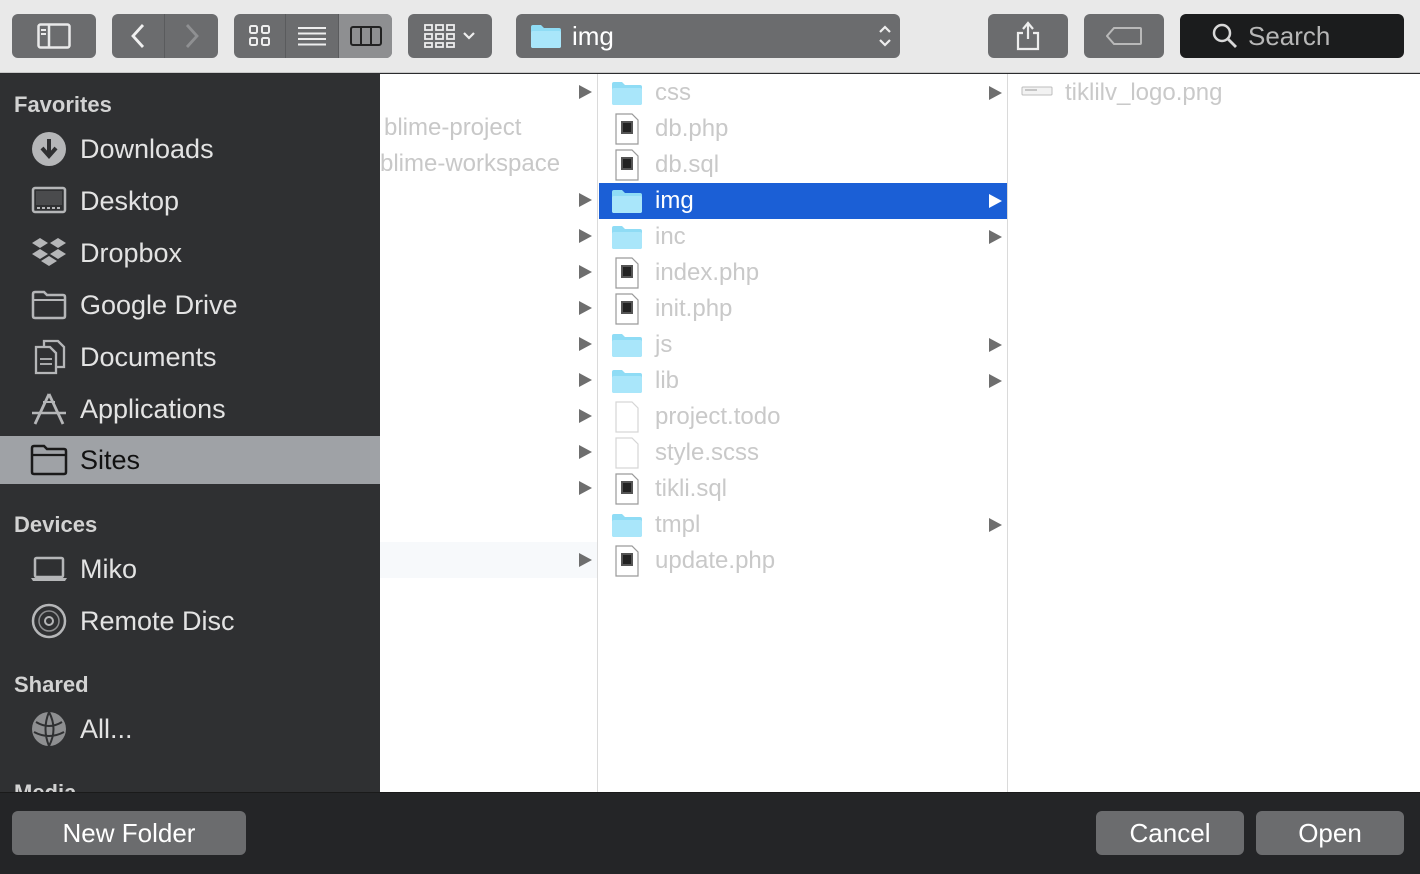  Describe the element at coordinates (49, 621) in the screenshot. I see `disc-icon` at that location.